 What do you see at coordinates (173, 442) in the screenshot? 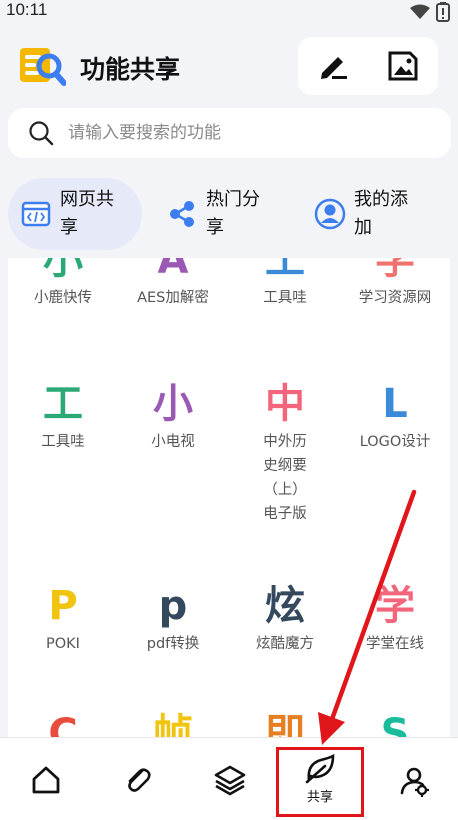
I see `item-label: 小电视` at bounding box center [173, 442].